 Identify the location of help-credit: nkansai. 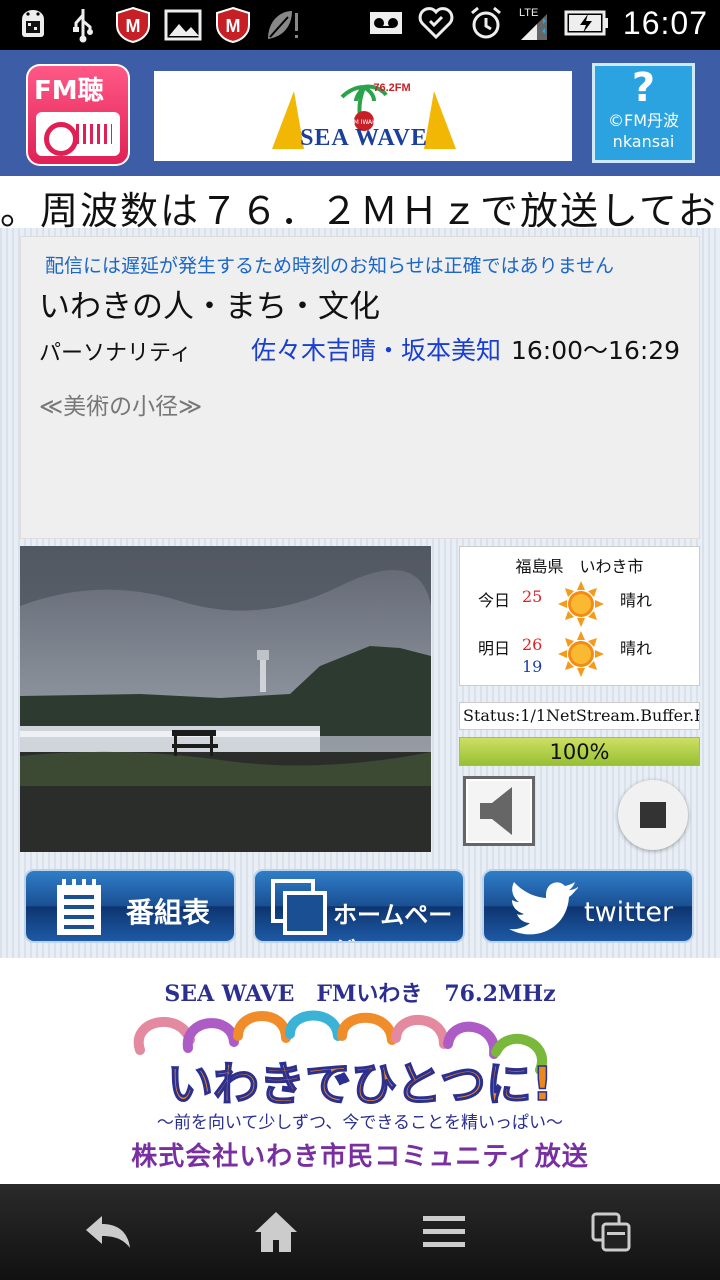
(643, 141).